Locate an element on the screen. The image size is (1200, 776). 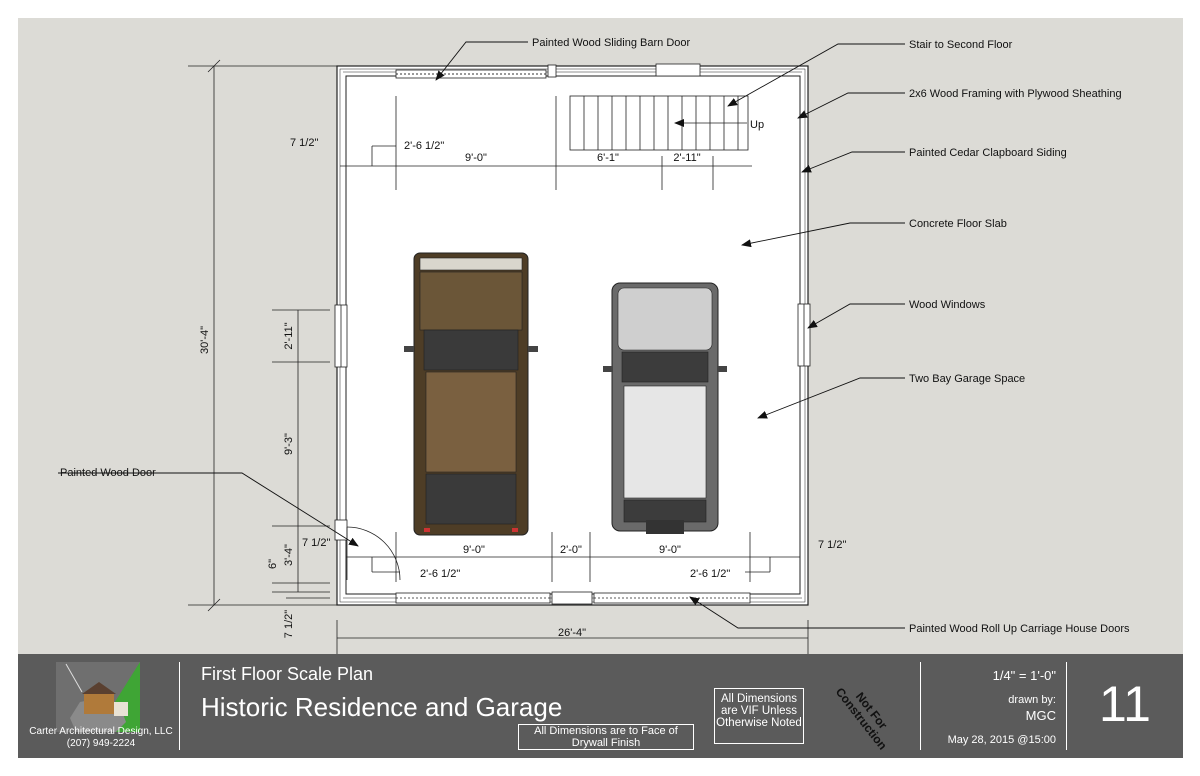
callout-barn-door: Painted Wood Sliding Barn Door is located at coordinates (611, 43).